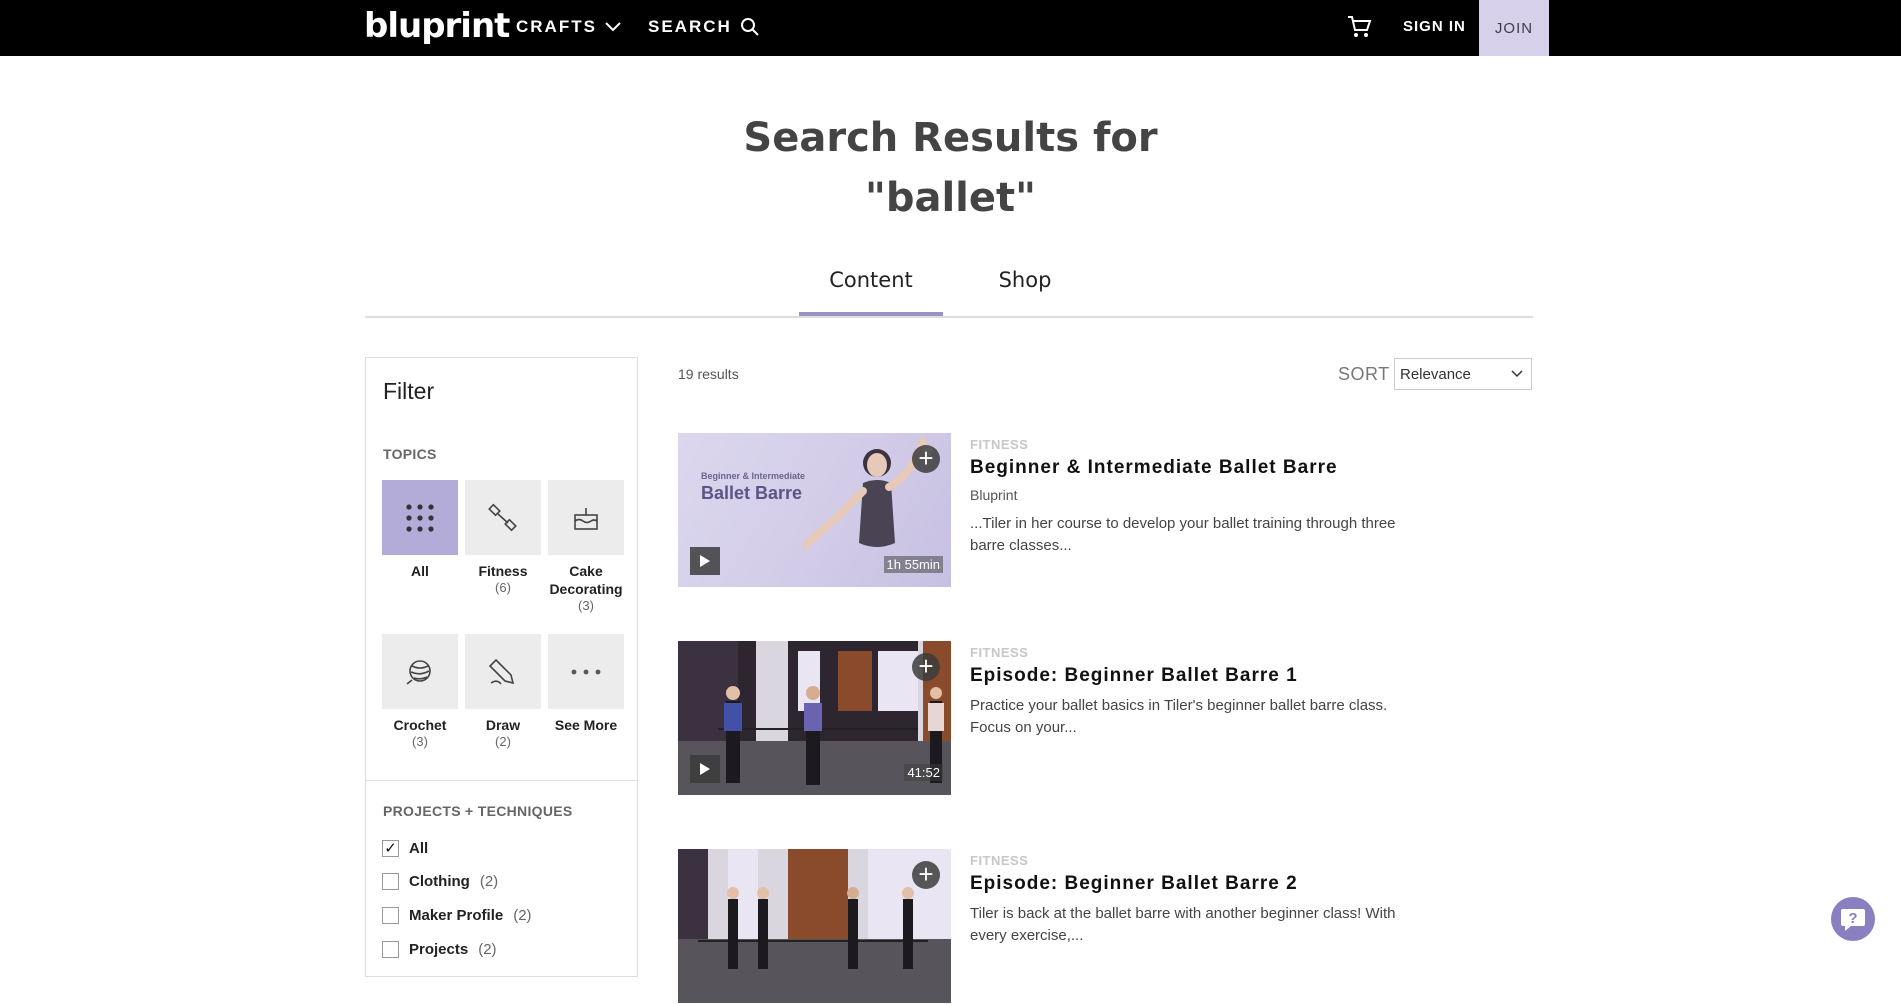  I want to click on project-filter-label: Clothing, so click(439, 881).